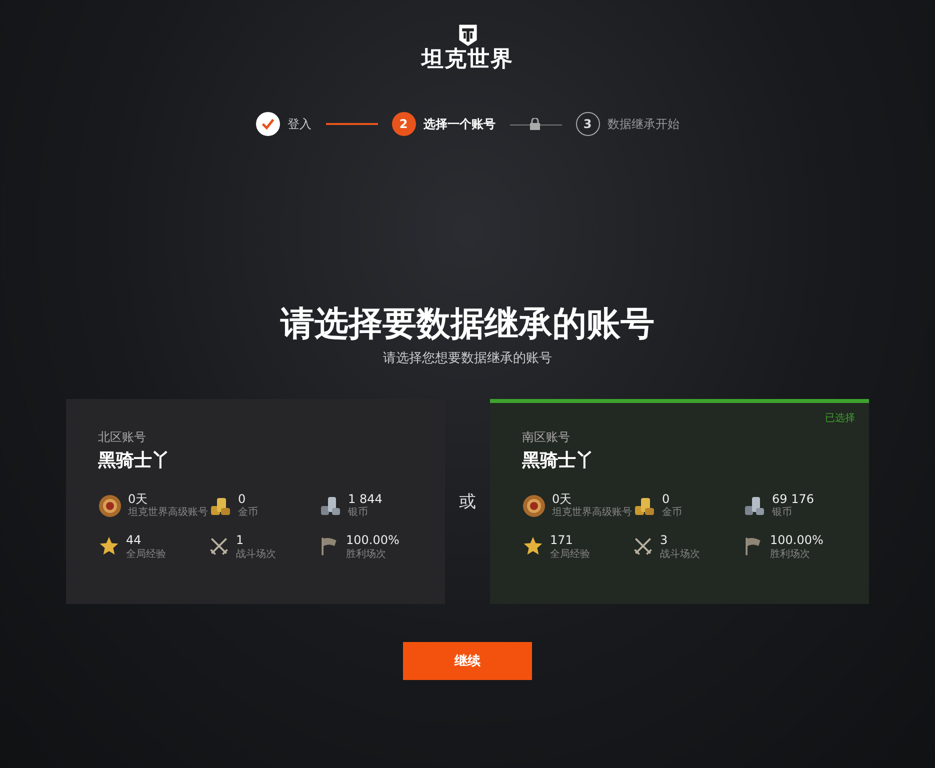 The width and height of the screenshot is (935, 768). I want to click on account-card: 北区账号 黑骑士丫 0天 坦克世界高级账号 0 金币 1 844 银币 44 全局经验 1 战斗场次 100.00% 胜利场次, so click(255, 501).